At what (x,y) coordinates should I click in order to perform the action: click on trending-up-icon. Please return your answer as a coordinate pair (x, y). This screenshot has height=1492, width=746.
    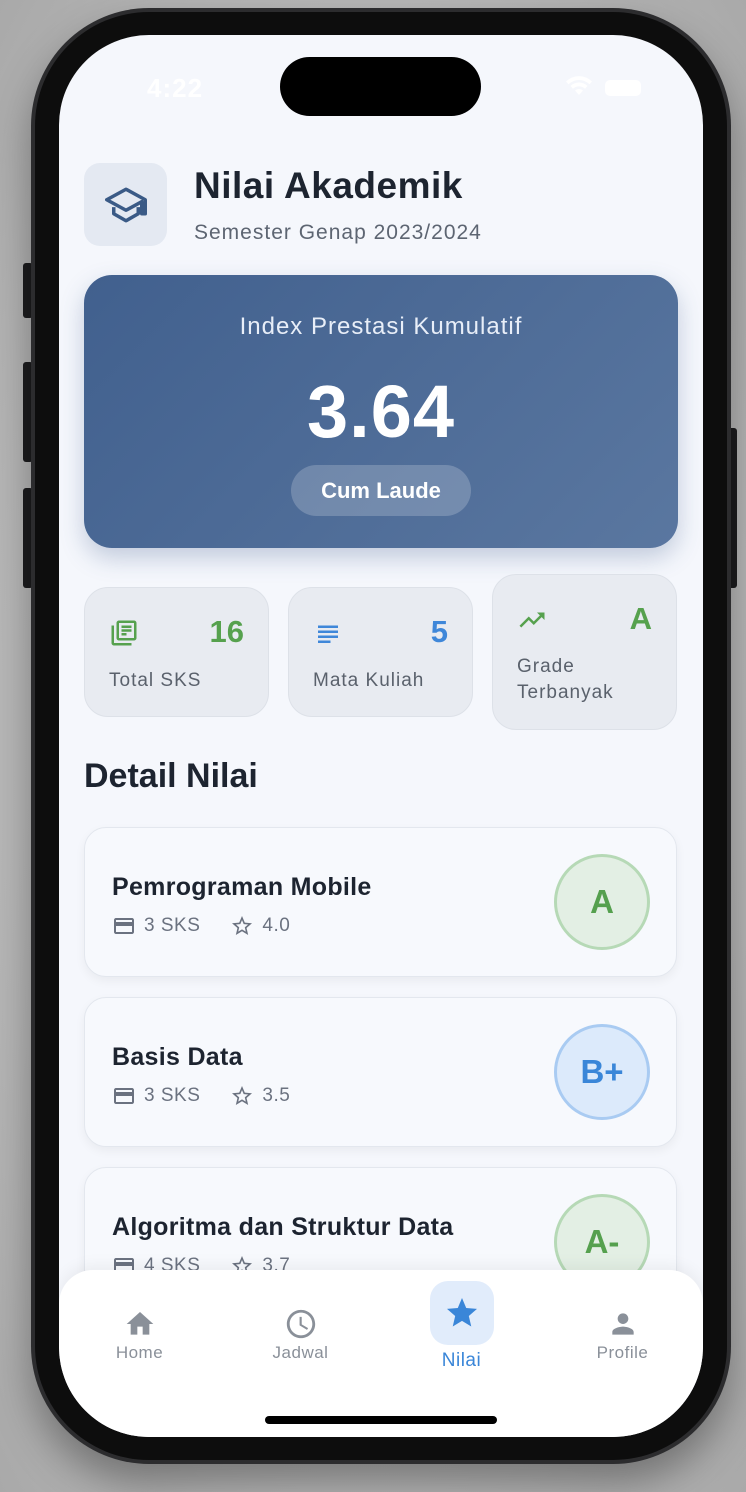
    Looking at the image, I should click on (532, 620).